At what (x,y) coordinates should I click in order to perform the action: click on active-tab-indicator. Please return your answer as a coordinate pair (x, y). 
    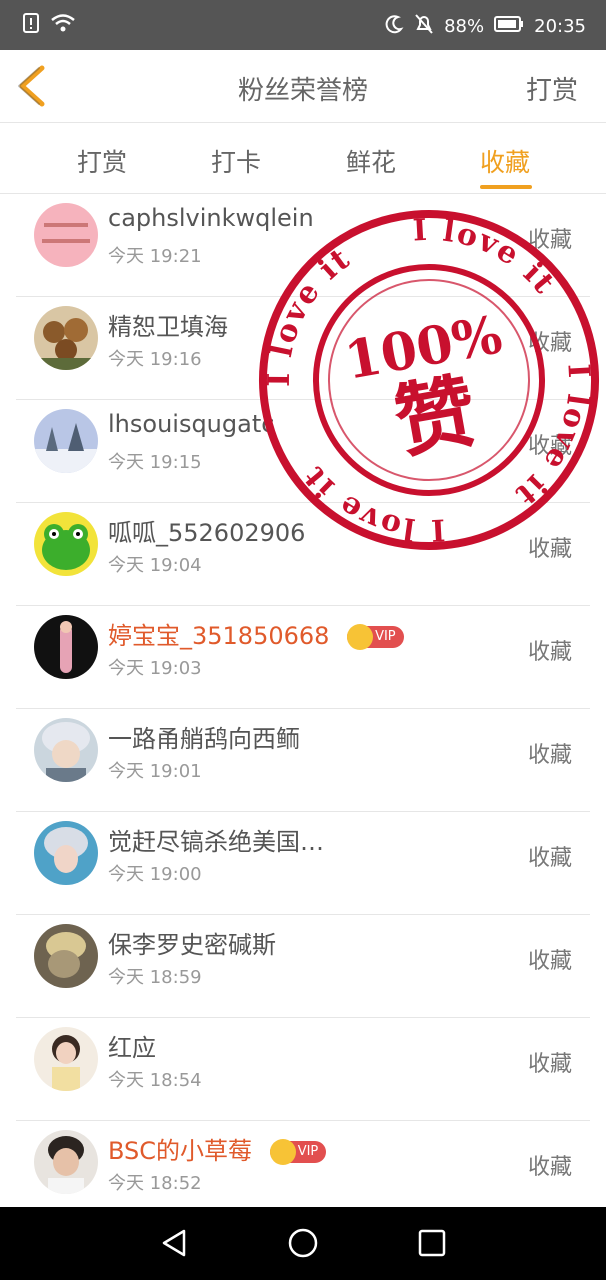
    Looking at the image, I should click on (506, 187).